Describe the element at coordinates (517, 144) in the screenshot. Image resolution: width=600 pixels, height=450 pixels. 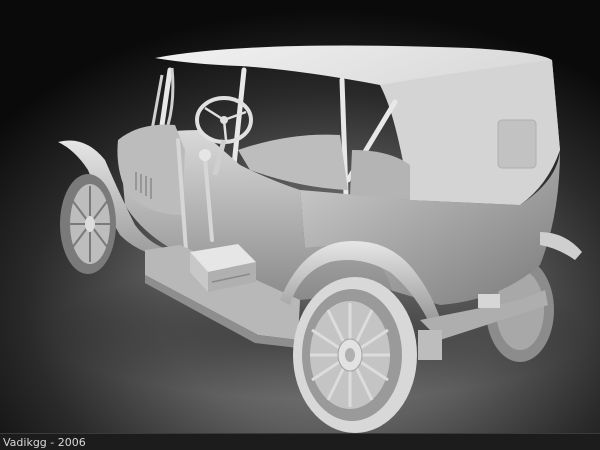
I see `rear-window` at that location.